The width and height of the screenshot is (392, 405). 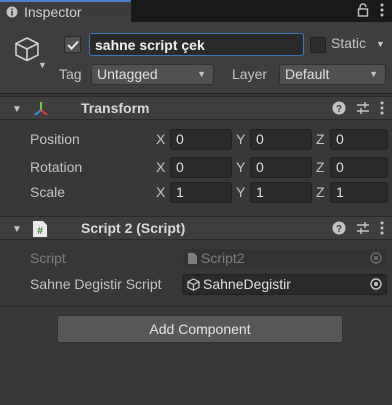 What do you see at coordinates (196, 11) in the screenshot?
I see `tab-bar: Inspector` at bounding box center [196, 11].